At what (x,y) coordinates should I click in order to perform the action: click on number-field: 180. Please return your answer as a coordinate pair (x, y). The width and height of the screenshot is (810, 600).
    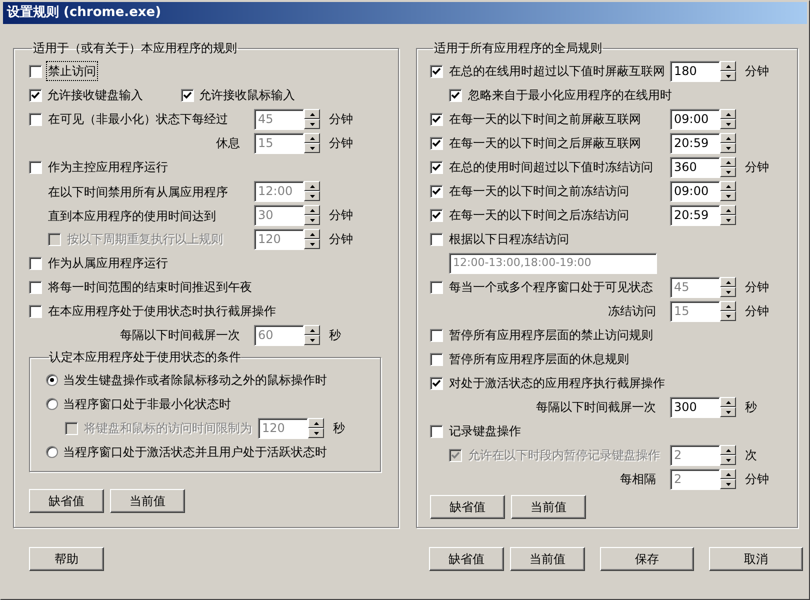
    Looking at the image, I should click on (695, 71).